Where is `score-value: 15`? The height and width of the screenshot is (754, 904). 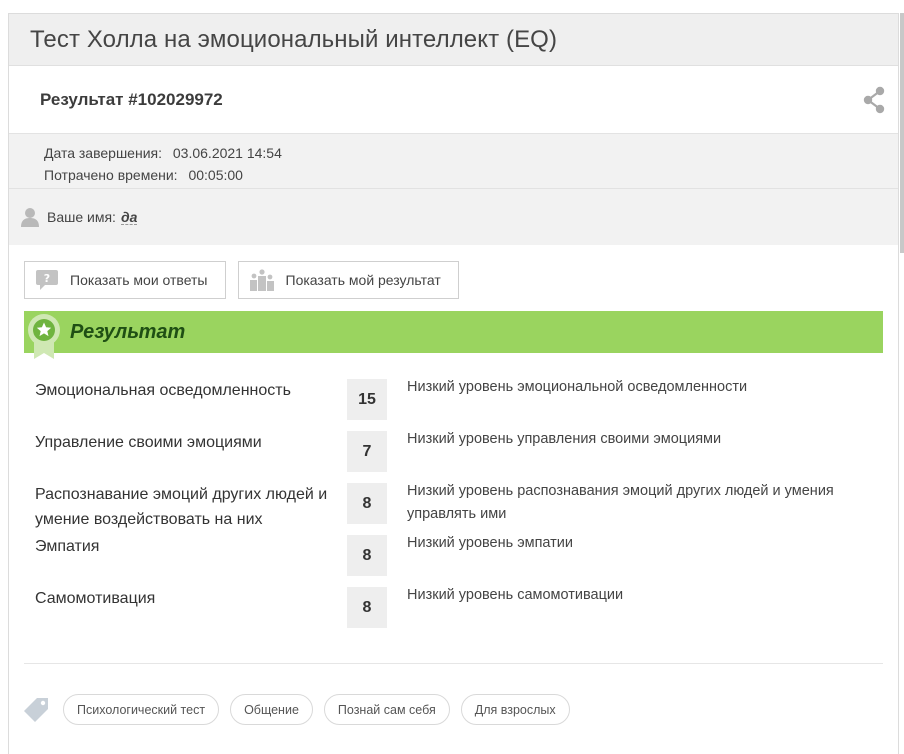 score-value: 15 is located at coordinates (367, 399).